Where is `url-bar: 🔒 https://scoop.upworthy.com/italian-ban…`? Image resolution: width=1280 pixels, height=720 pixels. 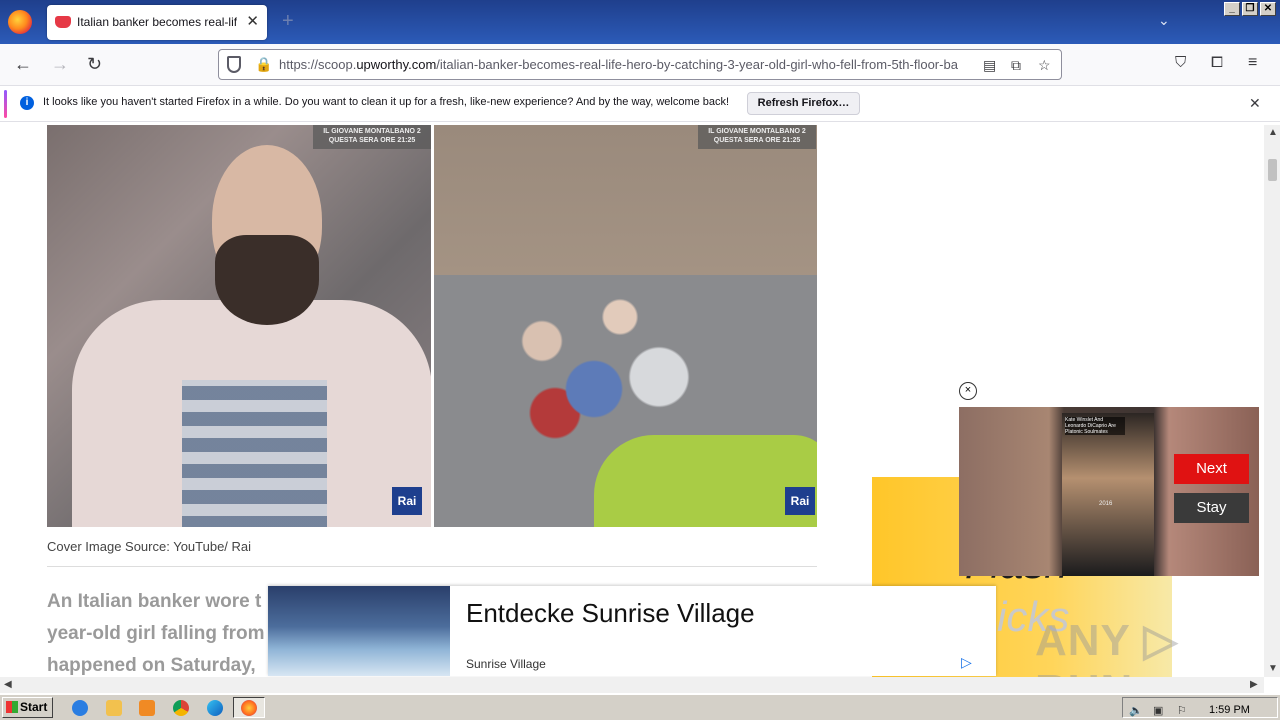 url-bar: 🔒 https://scoop.upworthy.com/italian-ban… is located at coordinates (640, 64).